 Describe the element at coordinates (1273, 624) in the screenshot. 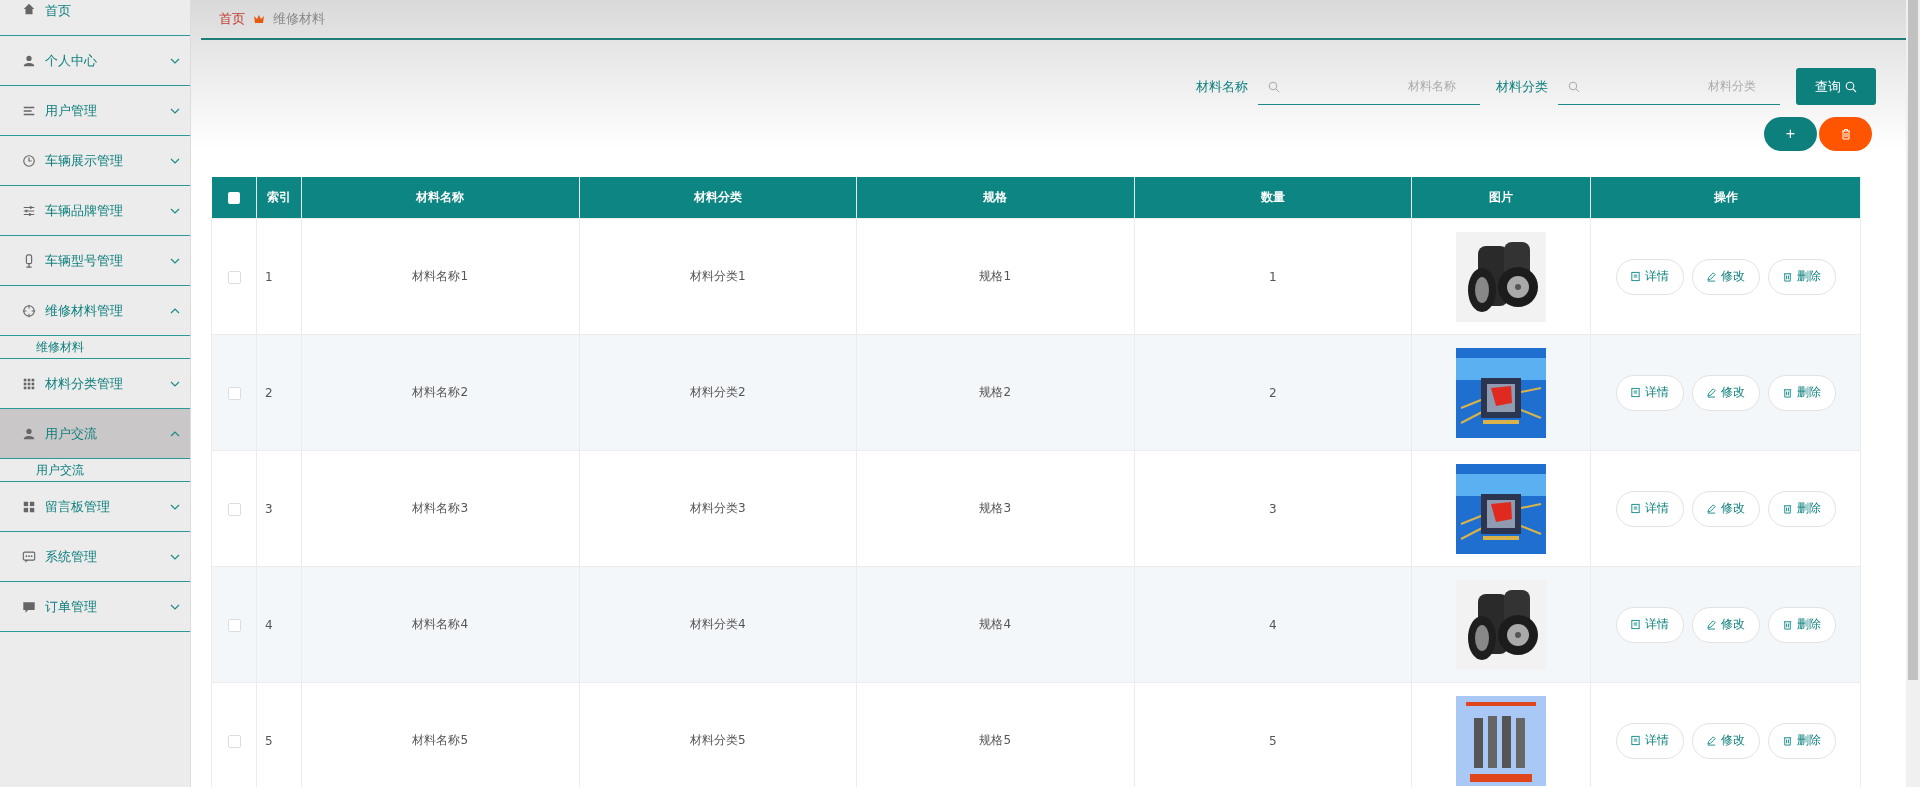

I see `table-cell: 4` at that location.